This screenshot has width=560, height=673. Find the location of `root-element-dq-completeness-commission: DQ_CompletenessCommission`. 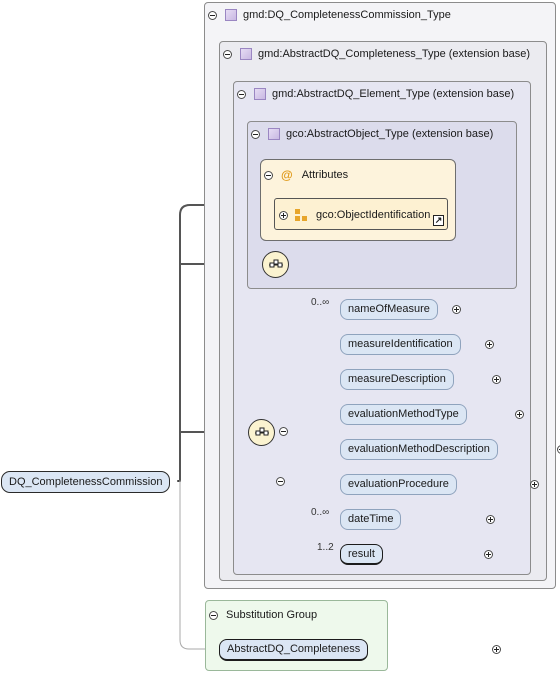

root-element-dq-completeness-commission: DQ_CompletenessCommission is located at coordinates (86, 482).